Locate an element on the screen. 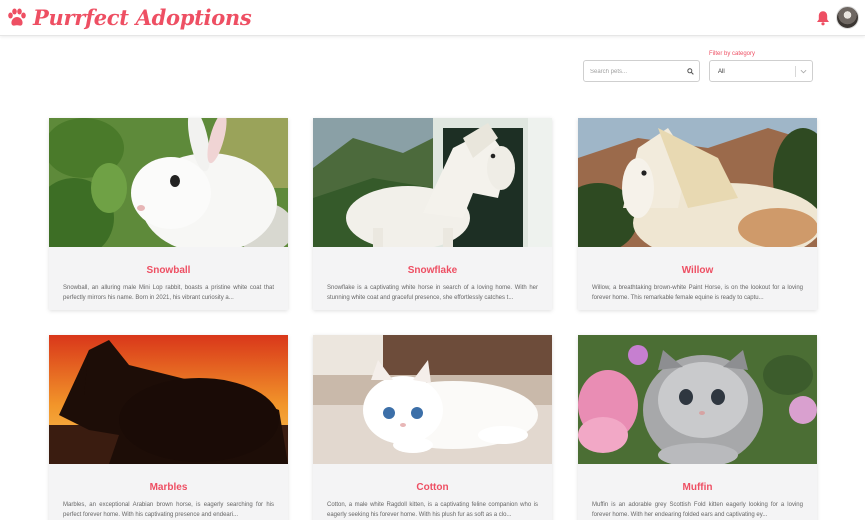  top-bar: Purrfect Adoptions is located at coordinates (432, 18).